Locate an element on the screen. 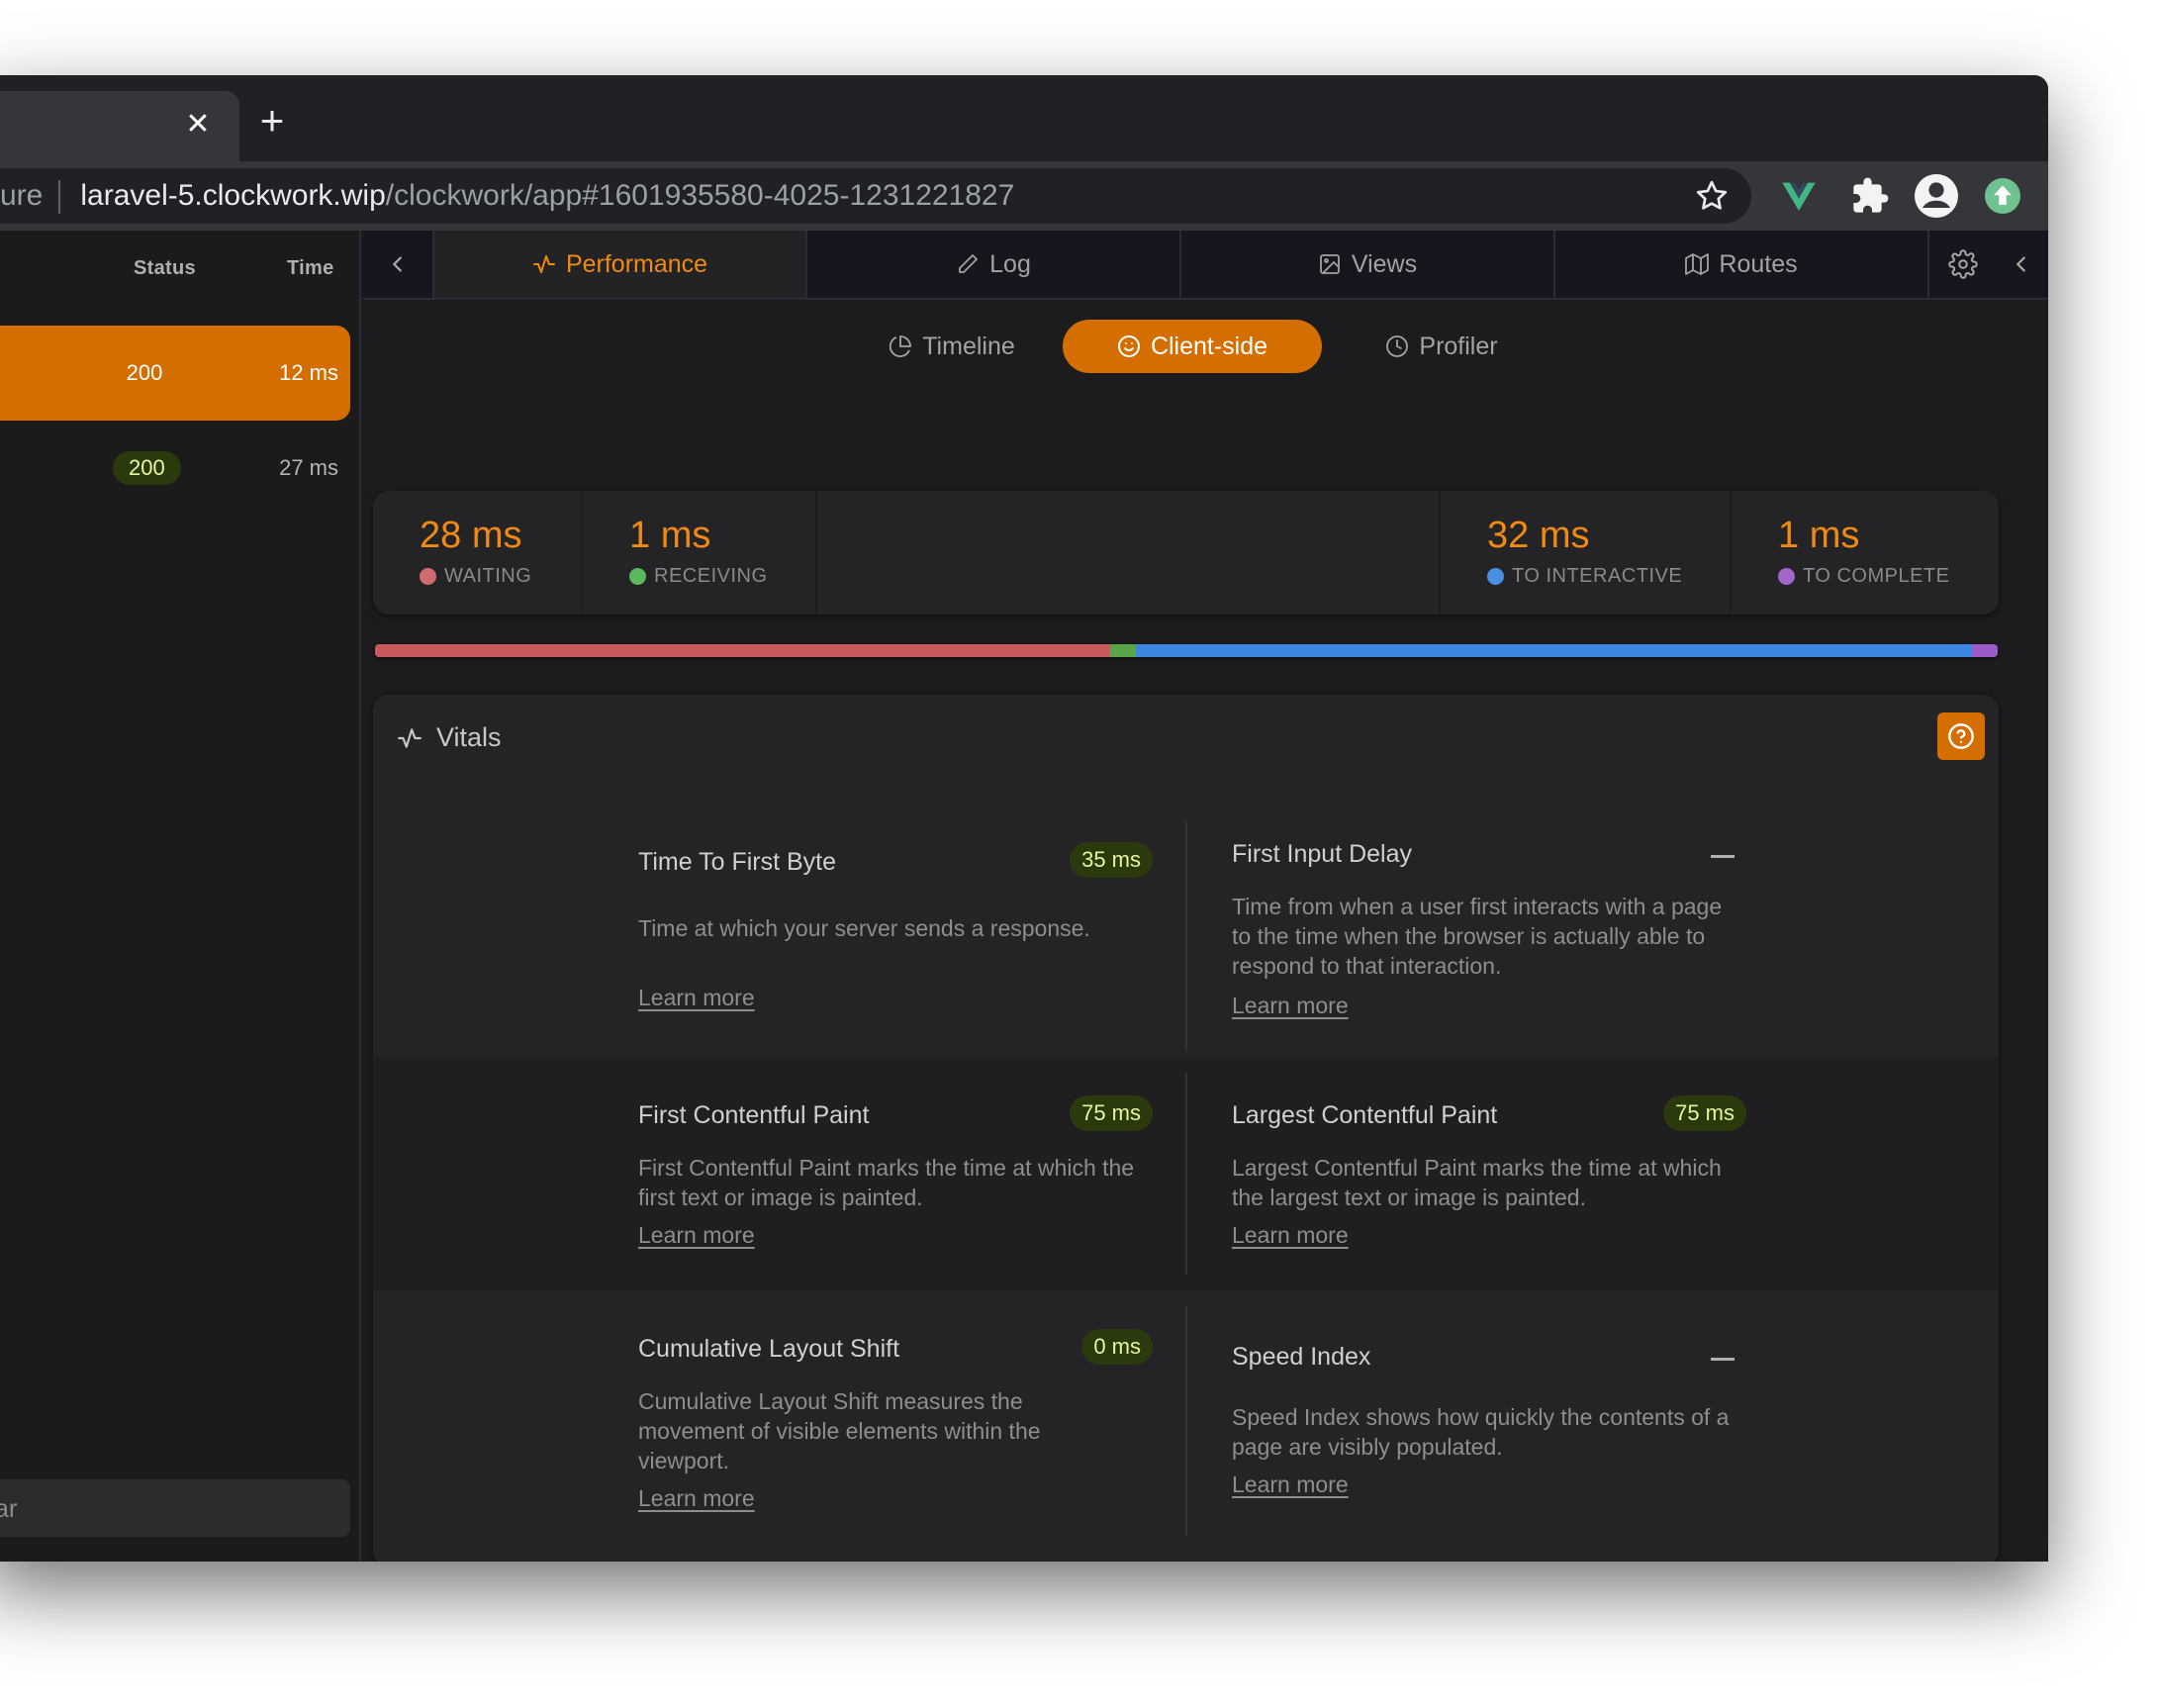  vital-title: Time To First Byte is located at coordinates (737, 862).